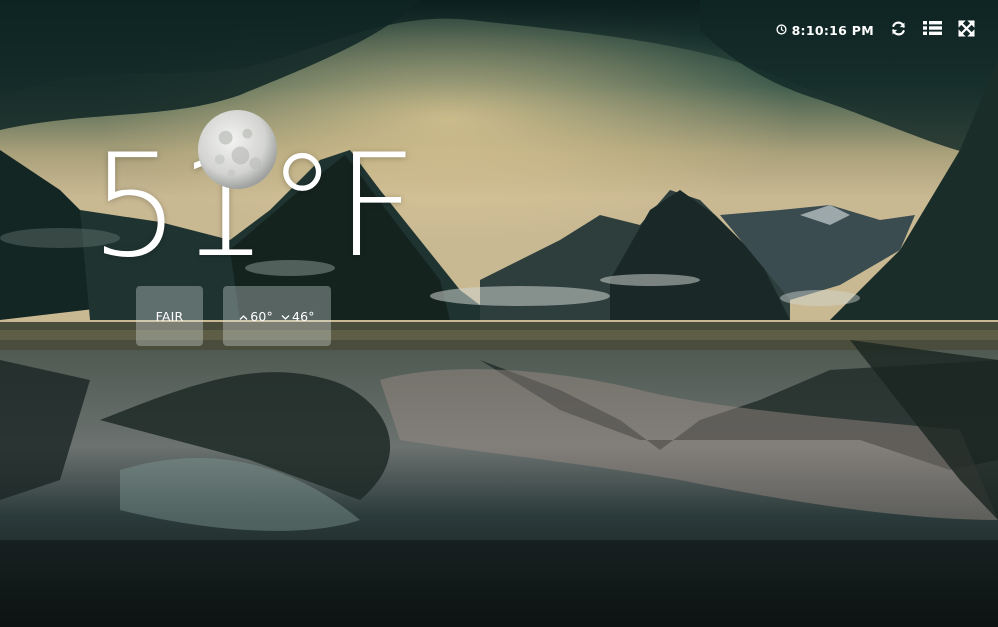  I want to click on condition-box: FAIR, so click(169, 316).